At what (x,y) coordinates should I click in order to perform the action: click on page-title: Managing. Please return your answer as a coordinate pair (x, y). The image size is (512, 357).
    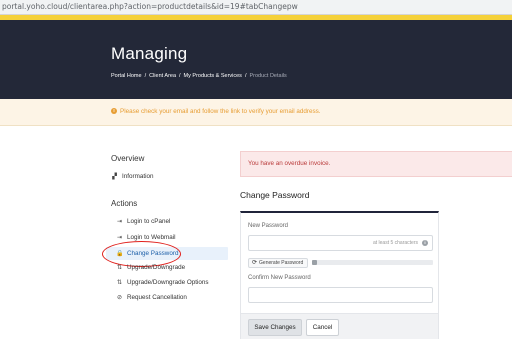
    Looking at the image, I should click on (149, 53).